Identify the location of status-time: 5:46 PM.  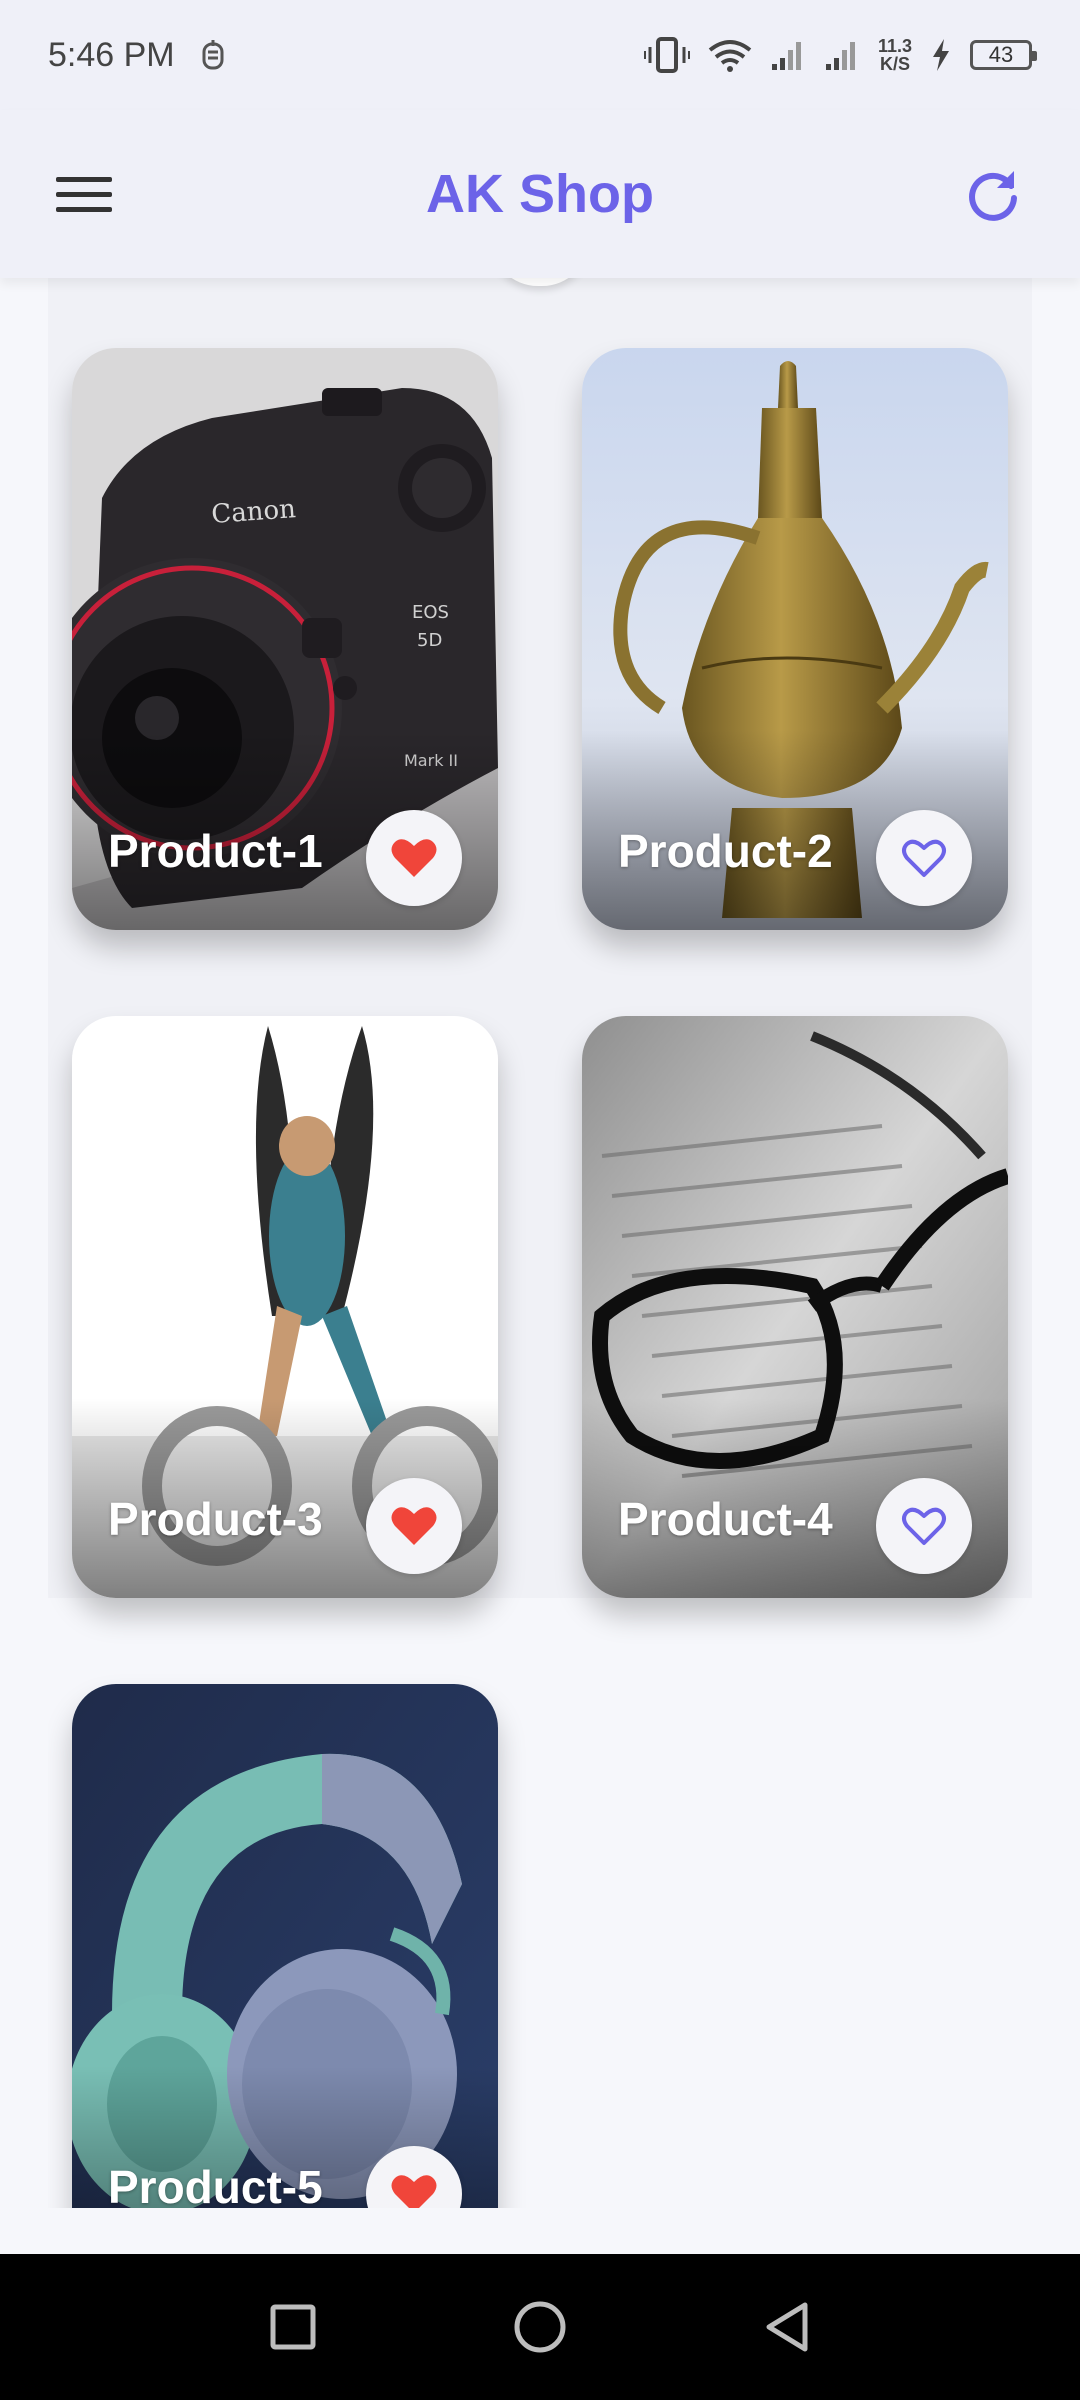
(111, 54).